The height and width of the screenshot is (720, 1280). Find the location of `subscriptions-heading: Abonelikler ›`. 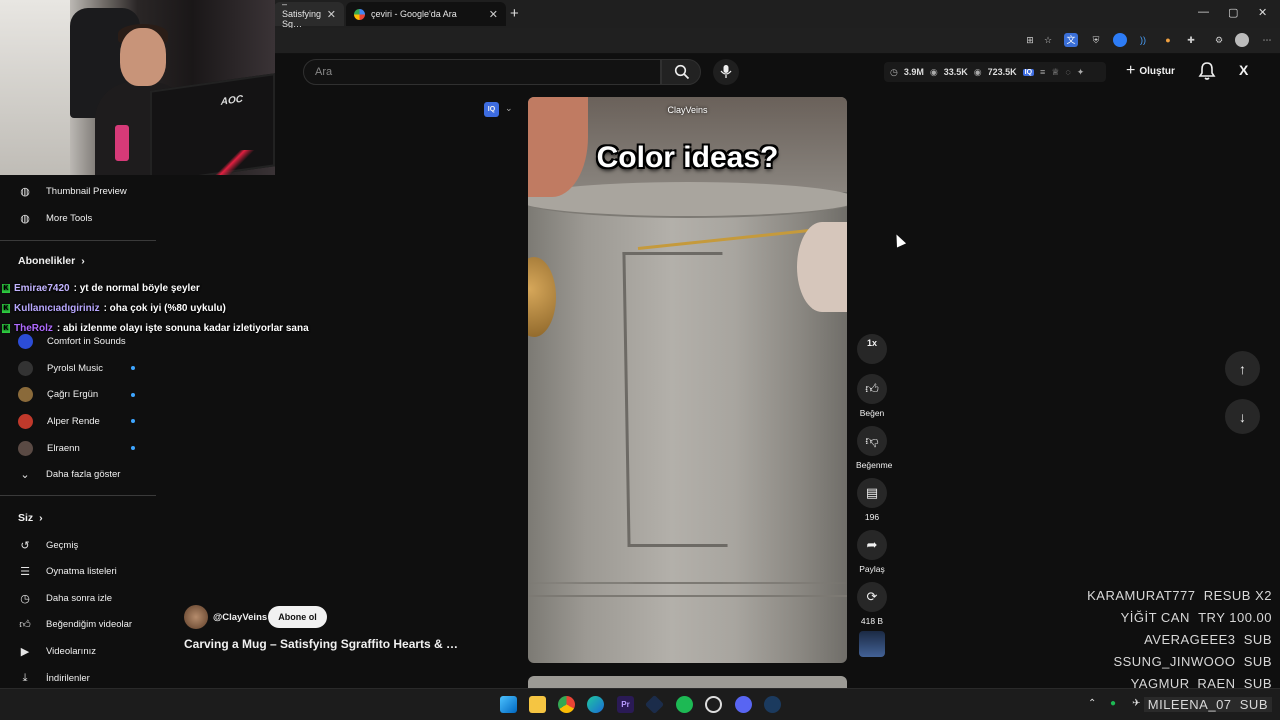

subscriptions-heading: Abonelikler › is located at coordinates (51, 261).